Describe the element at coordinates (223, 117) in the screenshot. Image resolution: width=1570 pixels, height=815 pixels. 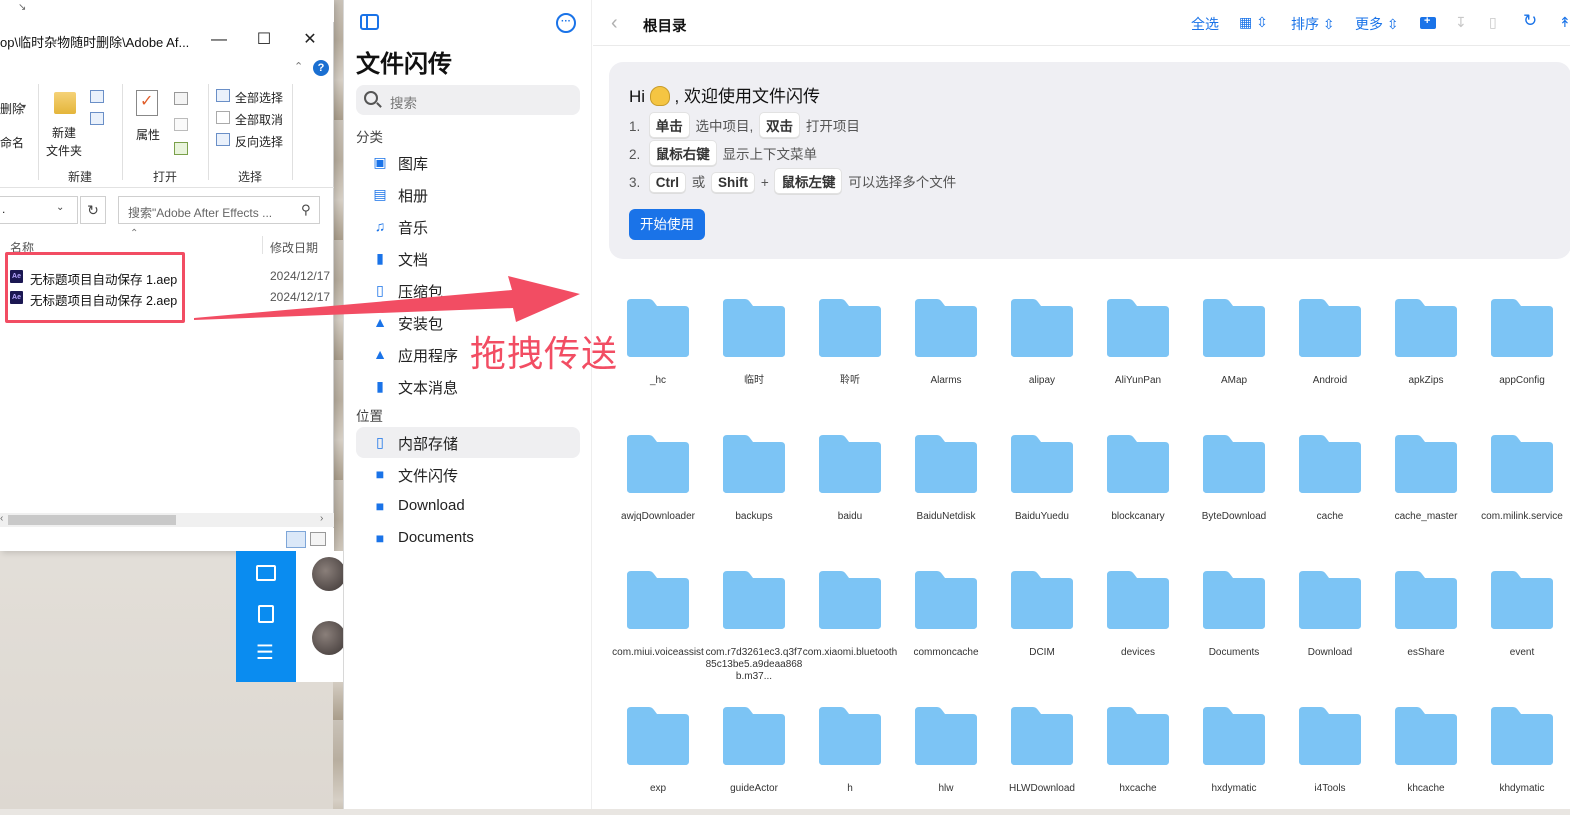
I see `select-none-icon` at that location.